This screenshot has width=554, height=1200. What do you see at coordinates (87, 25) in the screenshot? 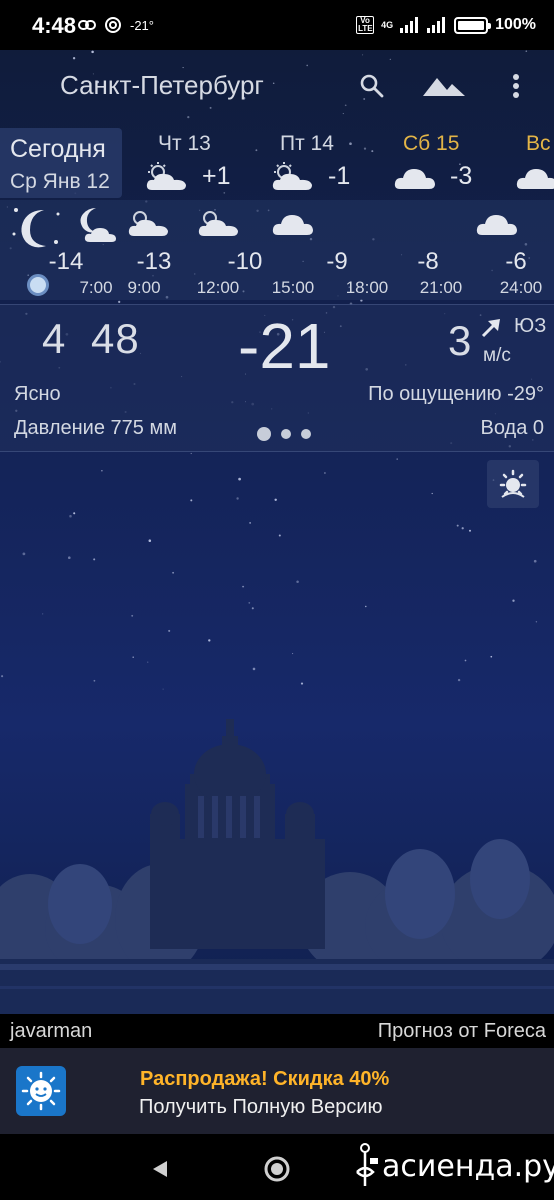
I see `link-icon` at bounding box center [87, 25].